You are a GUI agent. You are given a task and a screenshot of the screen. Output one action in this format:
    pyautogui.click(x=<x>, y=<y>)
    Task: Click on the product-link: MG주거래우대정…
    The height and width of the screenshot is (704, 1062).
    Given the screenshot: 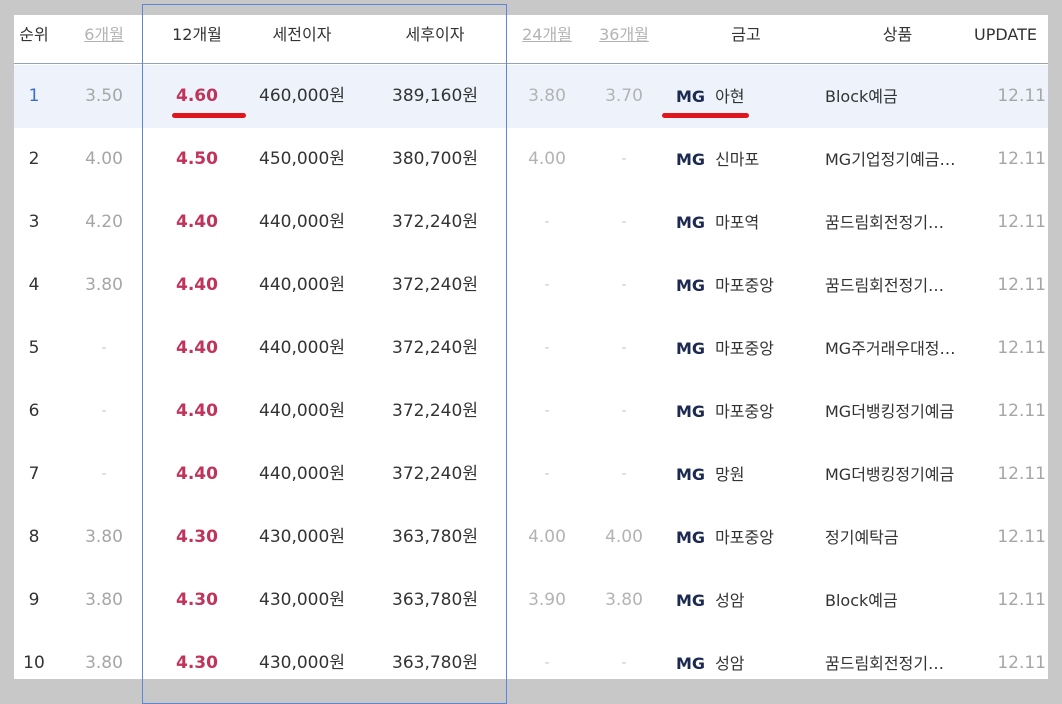 What is the action you would take?
    pyautogui.click(x=897, y=348)
    